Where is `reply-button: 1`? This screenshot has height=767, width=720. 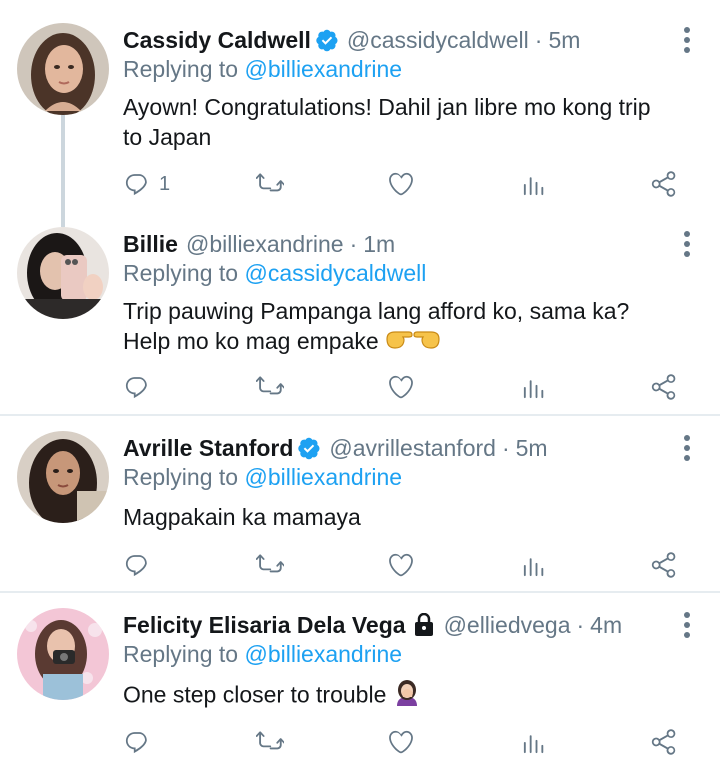
reply-button: 1 is located at coordinates (146, 184).